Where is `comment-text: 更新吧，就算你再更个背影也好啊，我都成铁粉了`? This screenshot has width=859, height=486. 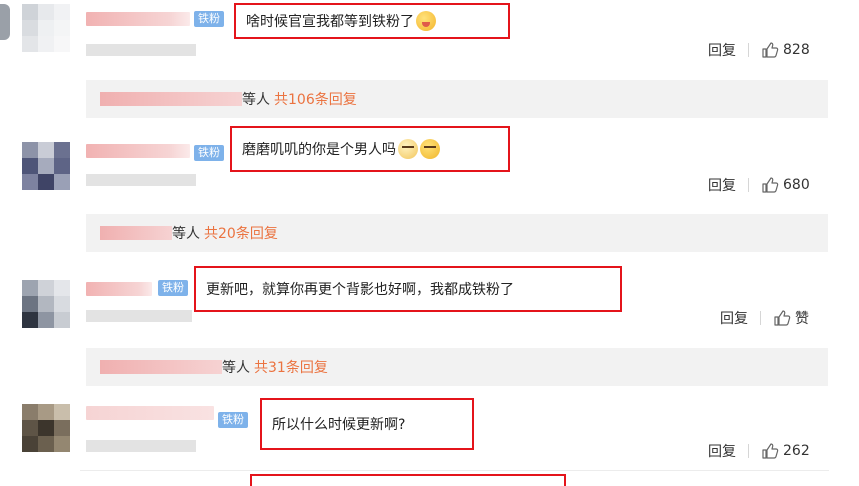 comment-text: 更新吧，就算你再更个背影也好啊，我都成铁粉了 is located at coordinates (360, 290).